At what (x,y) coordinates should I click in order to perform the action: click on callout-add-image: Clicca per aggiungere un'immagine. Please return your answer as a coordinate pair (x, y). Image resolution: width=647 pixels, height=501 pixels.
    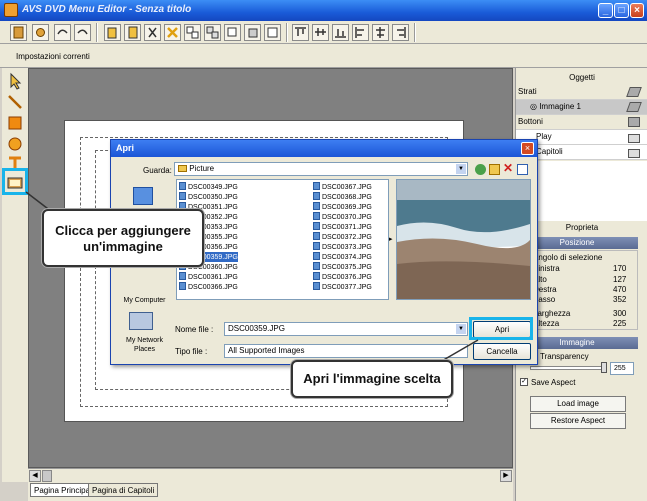
    Looking at the image, I should click on (123, 238).